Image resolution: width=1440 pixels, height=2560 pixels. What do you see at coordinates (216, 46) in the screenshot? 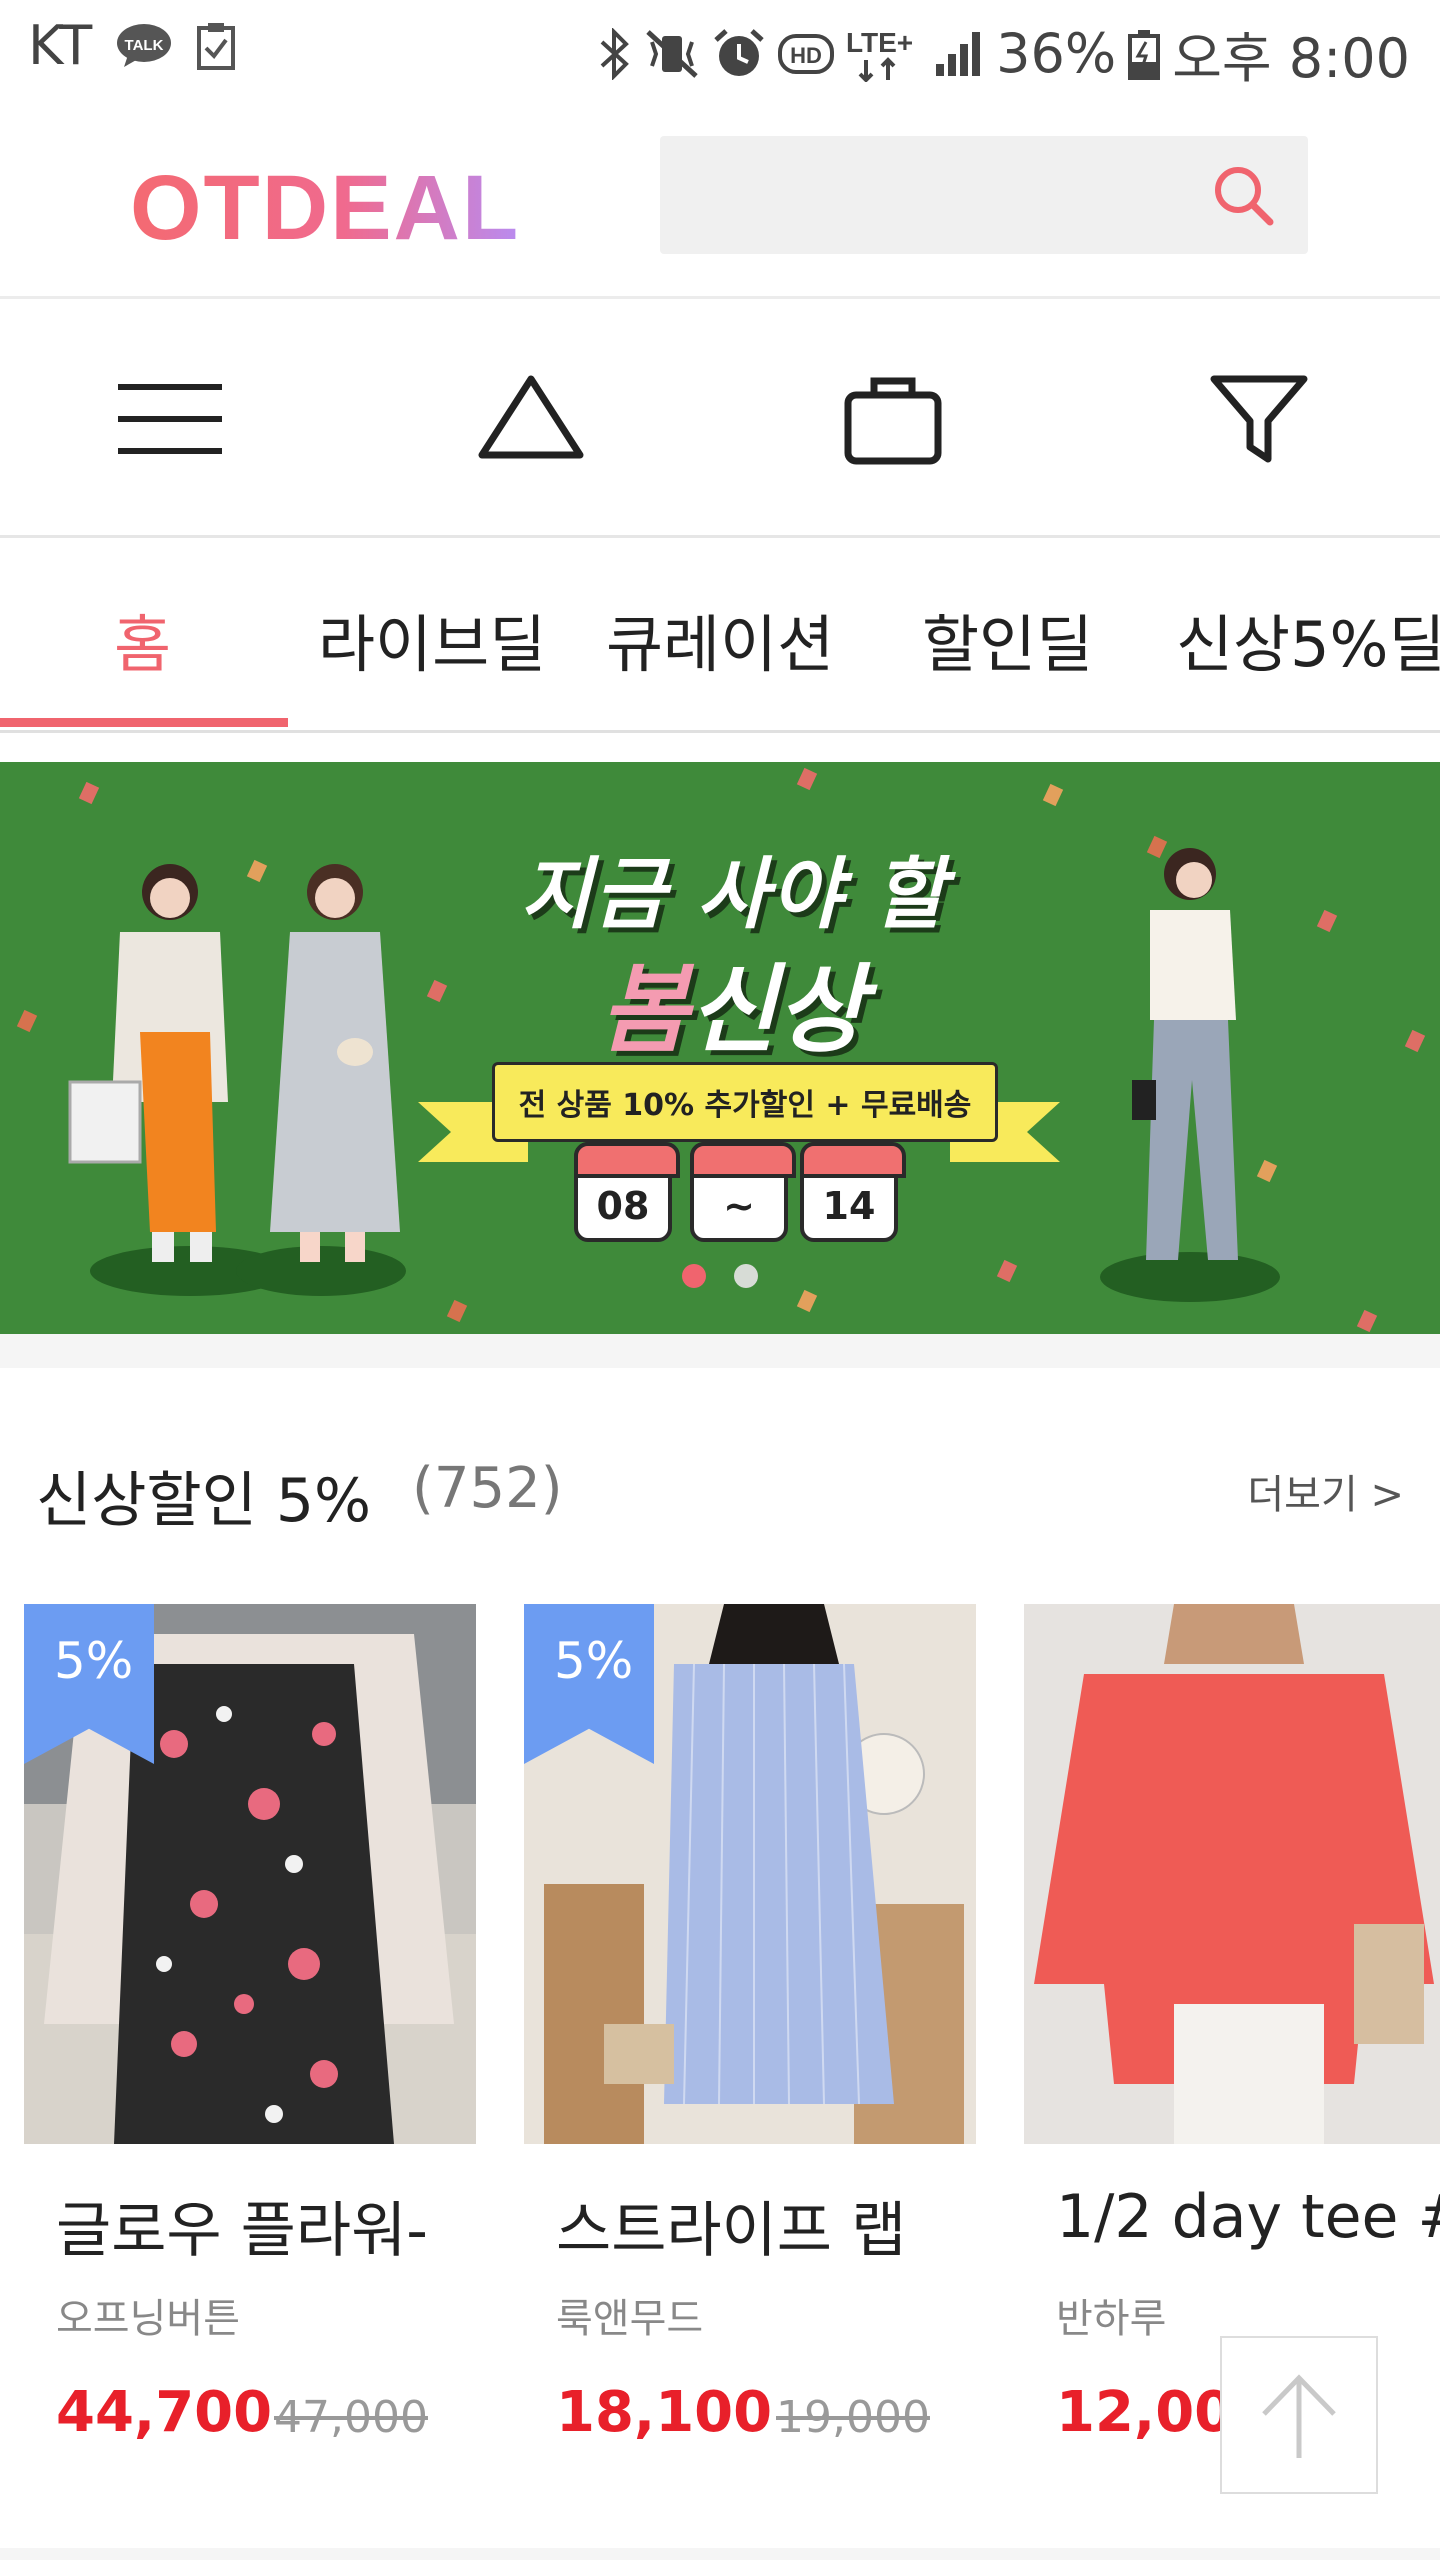
I see `clipboard-check-icon` at bounding box center [216, 46].